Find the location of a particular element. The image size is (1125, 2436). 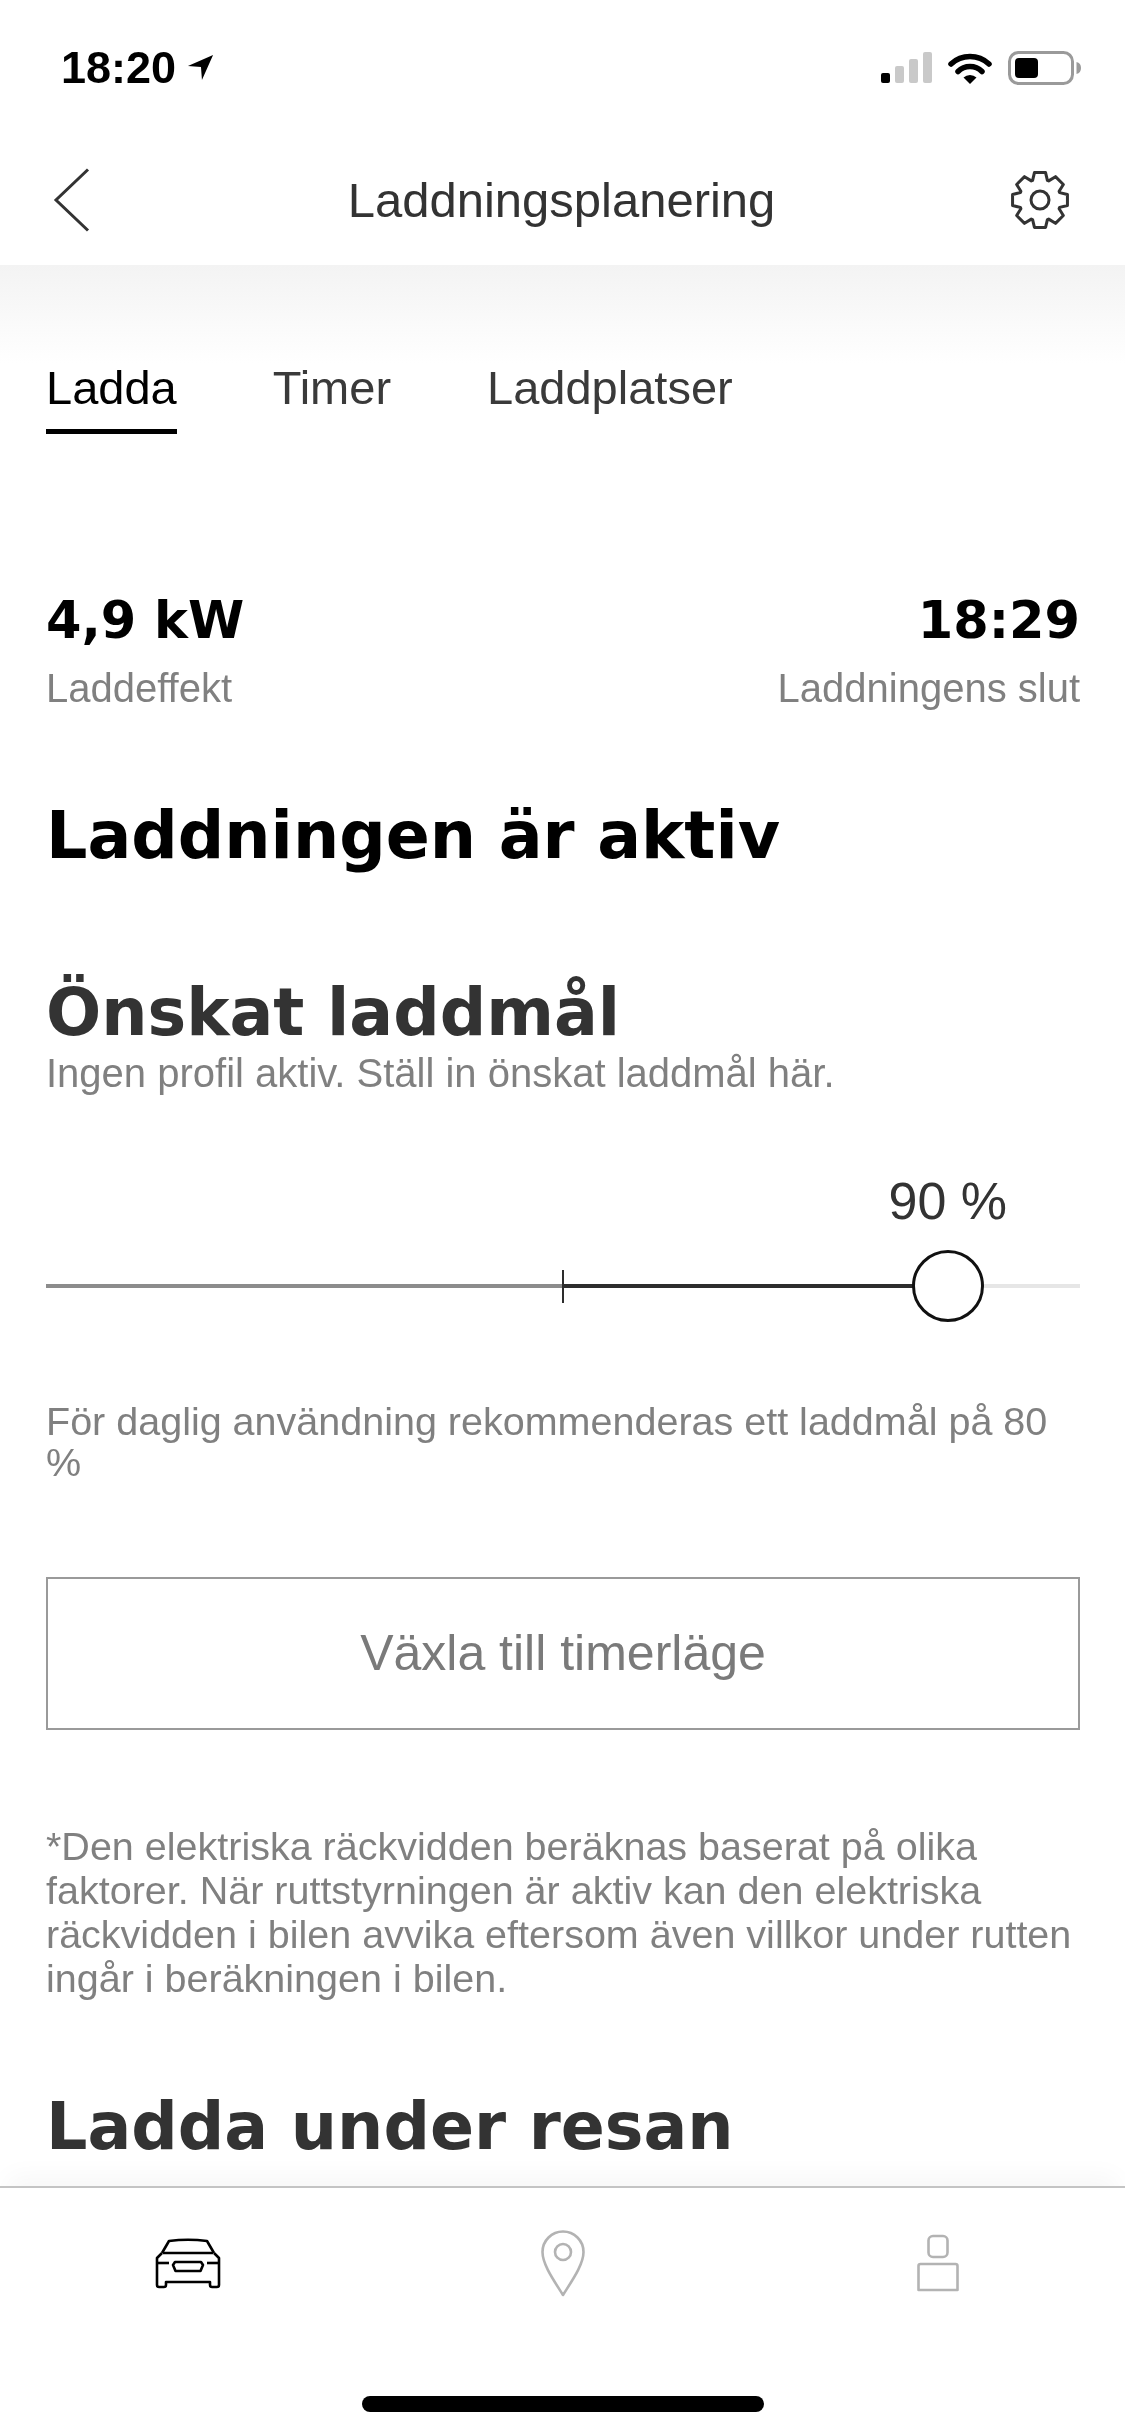

section-heading: Ladda under resan is located at coordinates (390, 2127).